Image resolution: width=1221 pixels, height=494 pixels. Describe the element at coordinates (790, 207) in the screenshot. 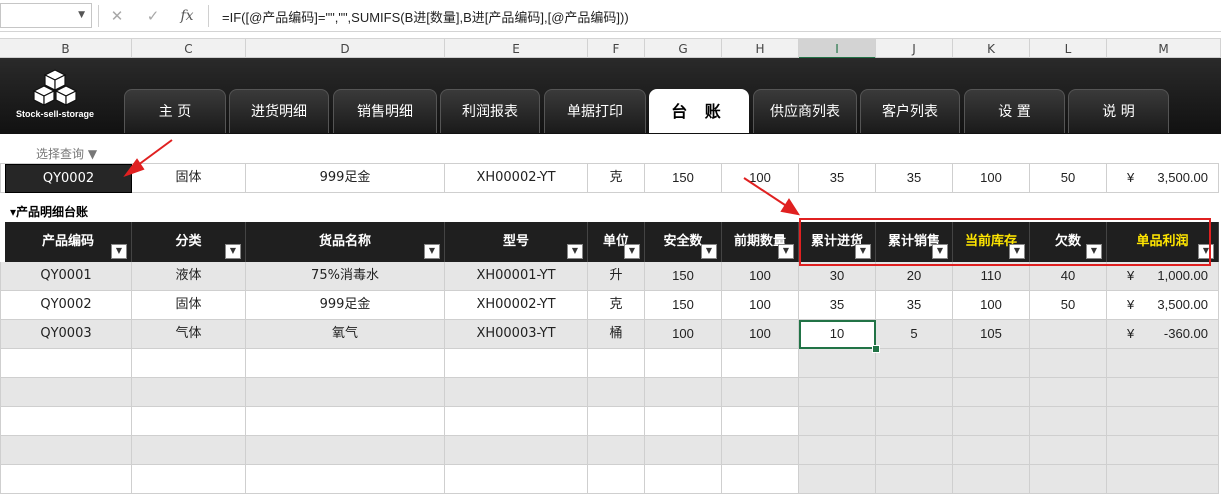

I see `arrow-head-icon` at that location.